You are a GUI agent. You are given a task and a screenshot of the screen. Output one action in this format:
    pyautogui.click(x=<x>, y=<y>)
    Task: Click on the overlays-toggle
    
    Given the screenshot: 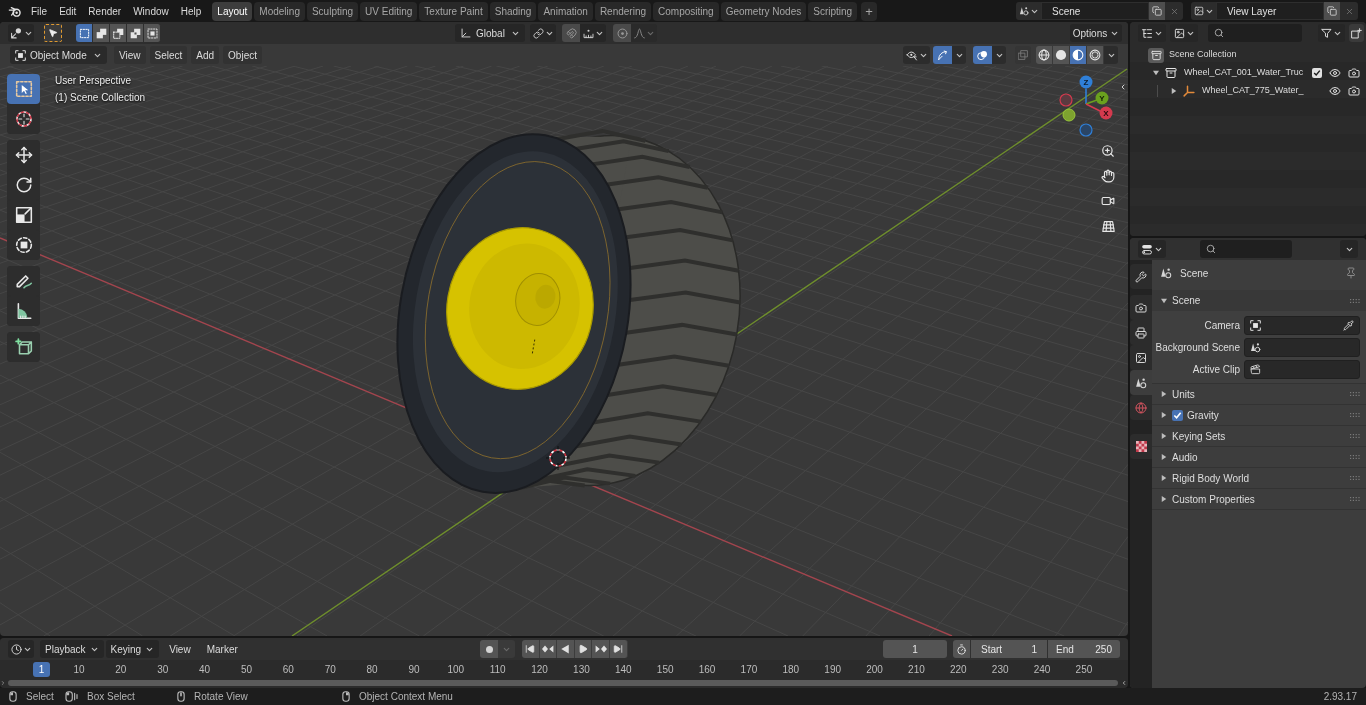 What is the action you would take?
    pyautogui.click(x=982, y=55)
    